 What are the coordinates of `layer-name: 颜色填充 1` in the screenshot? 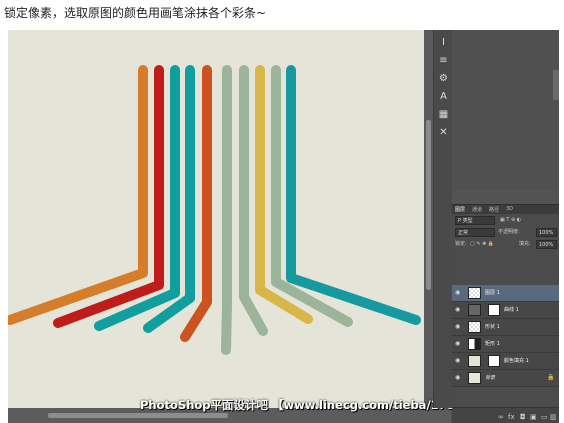 It's located at (516, 361).